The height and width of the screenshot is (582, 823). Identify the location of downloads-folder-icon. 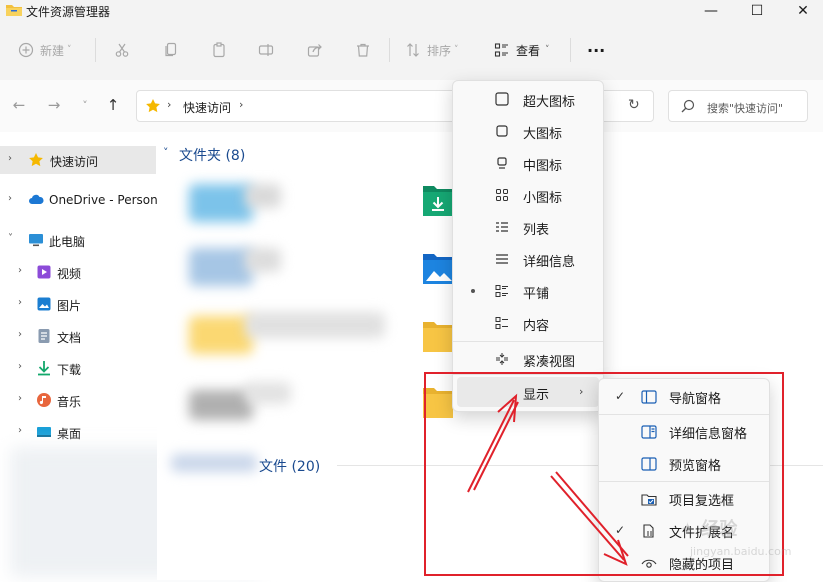
(438, 200).